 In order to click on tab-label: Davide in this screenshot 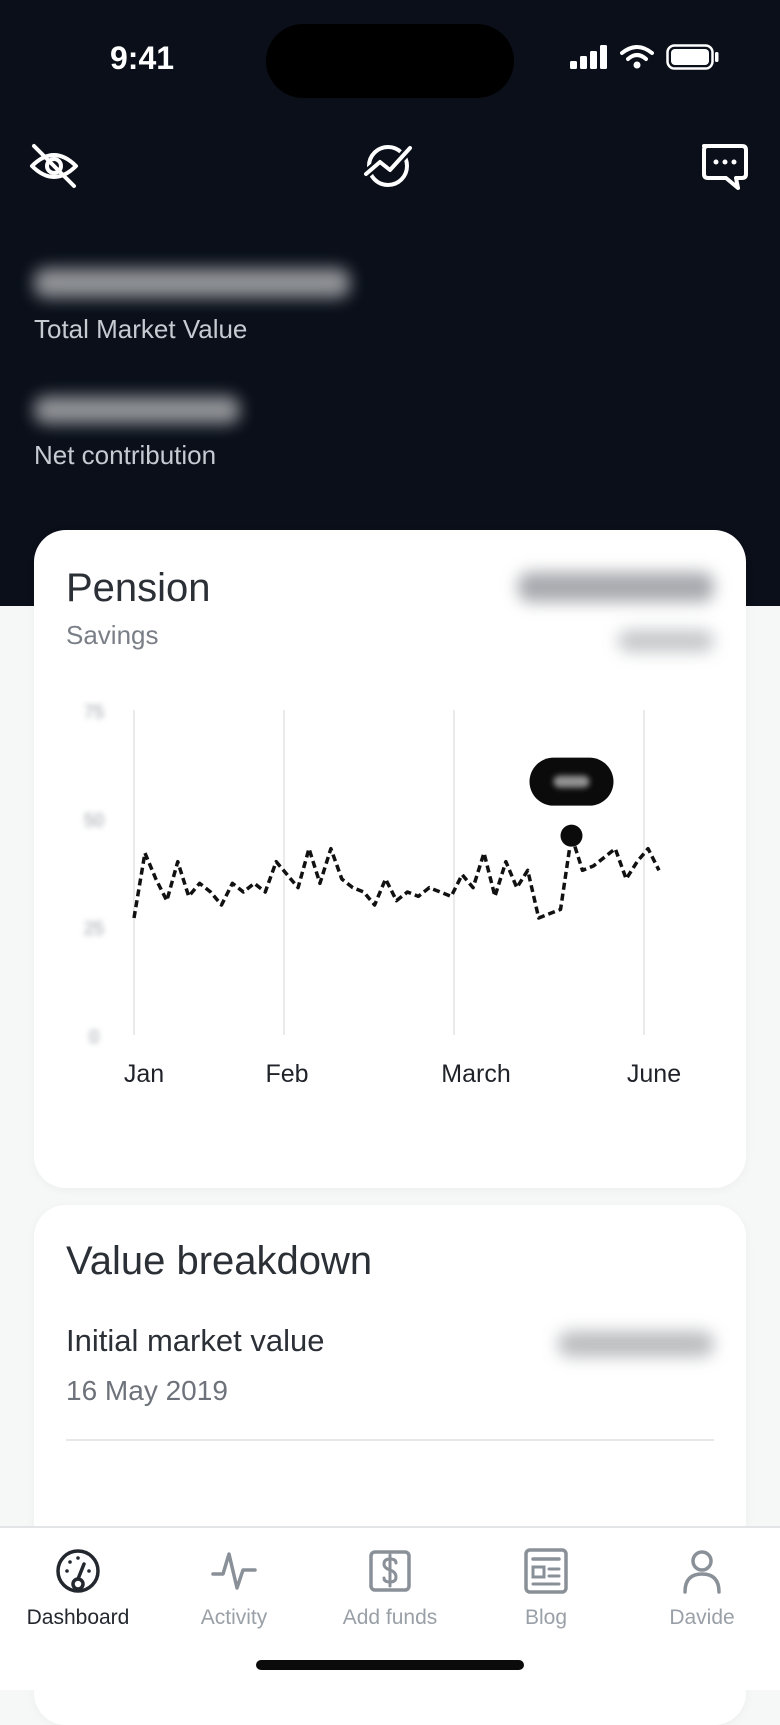, I will do `click(702, 1617)`.